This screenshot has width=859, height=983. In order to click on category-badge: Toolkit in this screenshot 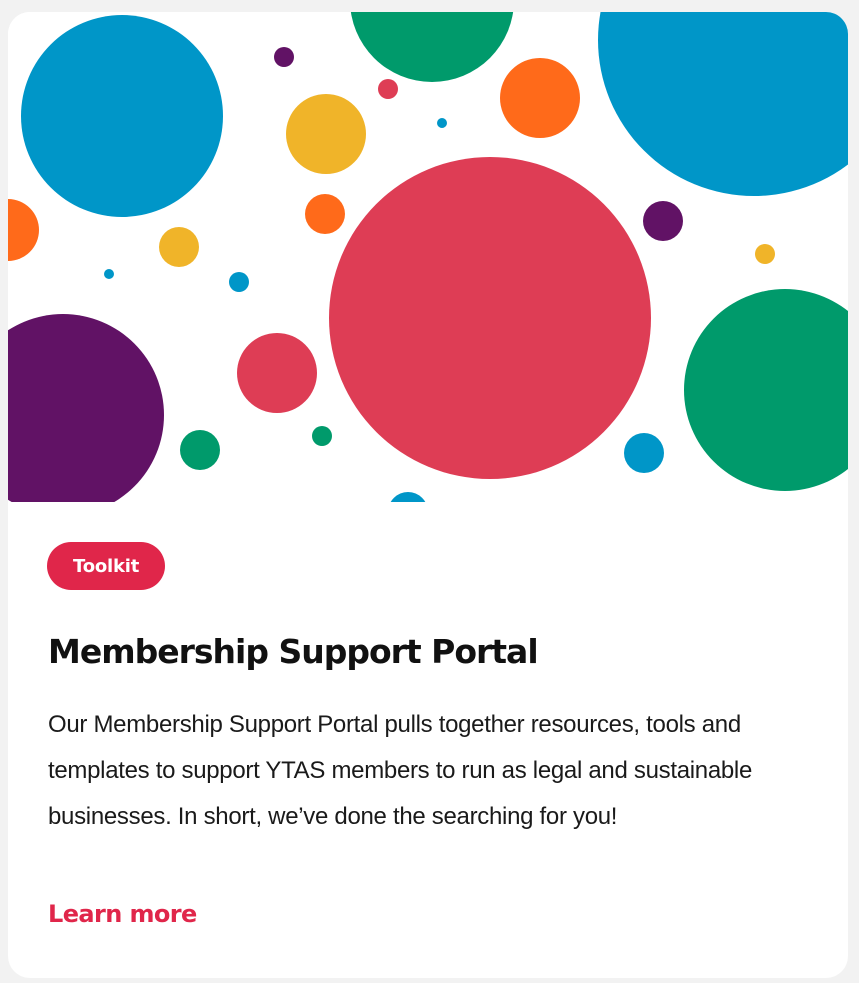, I will do `click(106, 566)`.